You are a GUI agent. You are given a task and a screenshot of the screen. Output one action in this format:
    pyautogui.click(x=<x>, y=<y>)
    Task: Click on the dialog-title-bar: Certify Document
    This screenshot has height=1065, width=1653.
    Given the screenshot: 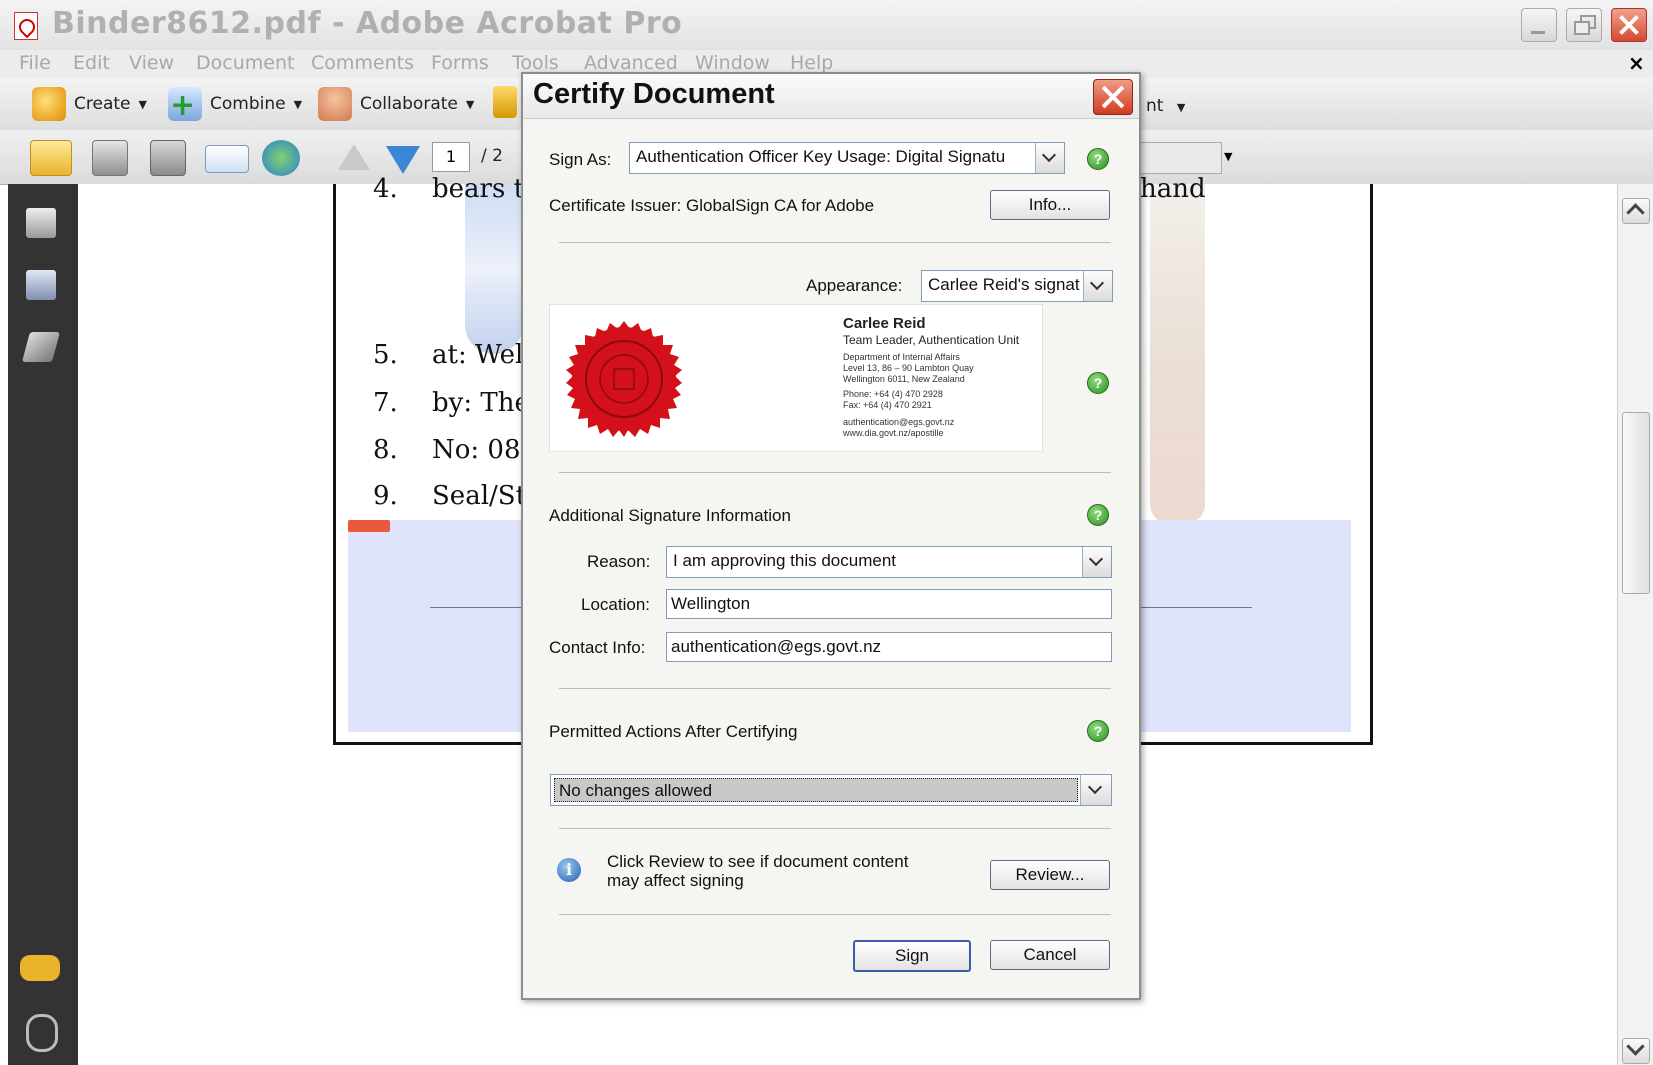 What is the action you would take?
    pyautogui.click(x=831, y=96)
    